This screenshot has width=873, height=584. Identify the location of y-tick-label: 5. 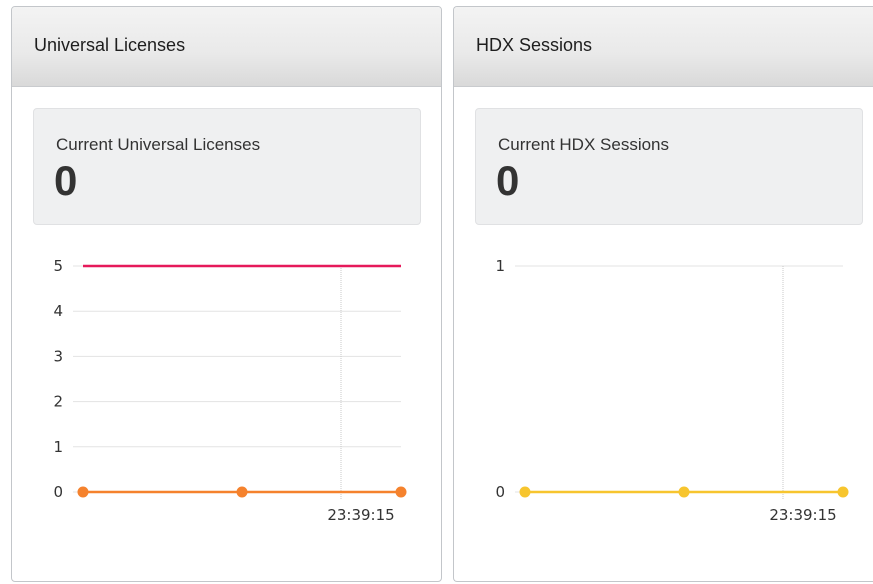
(58, 266).